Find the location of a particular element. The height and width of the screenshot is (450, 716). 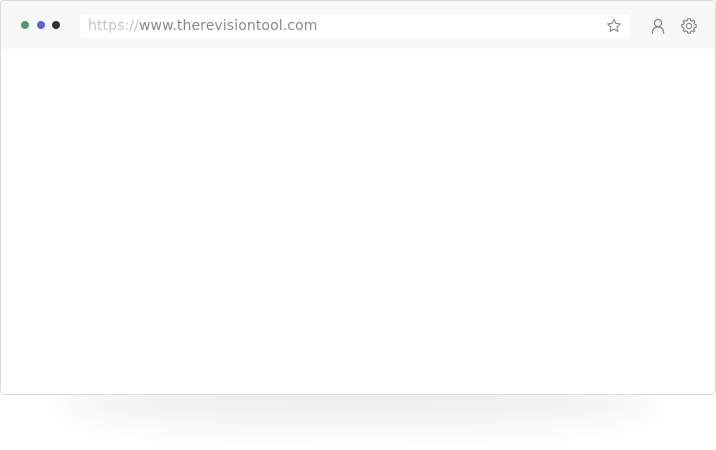

window-control-green is located at coordinates (25, 25).